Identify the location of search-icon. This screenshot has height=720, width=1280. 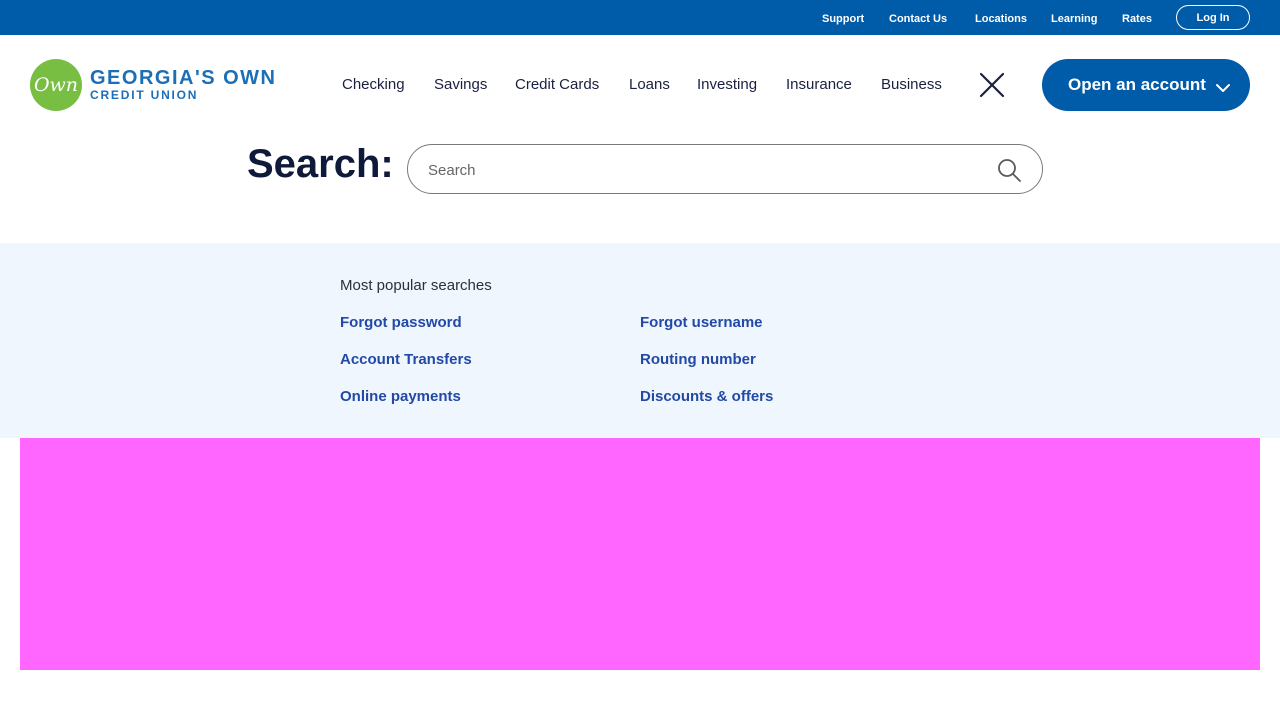
(1010, 170).